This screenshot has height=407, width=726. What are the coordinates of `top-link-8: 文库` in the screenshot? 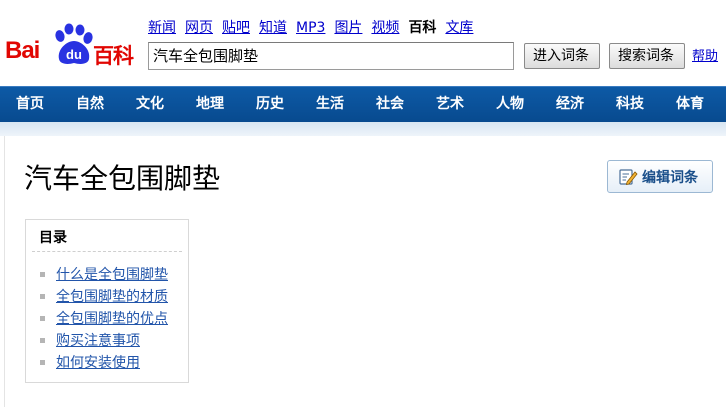 It's located at (459, 28).